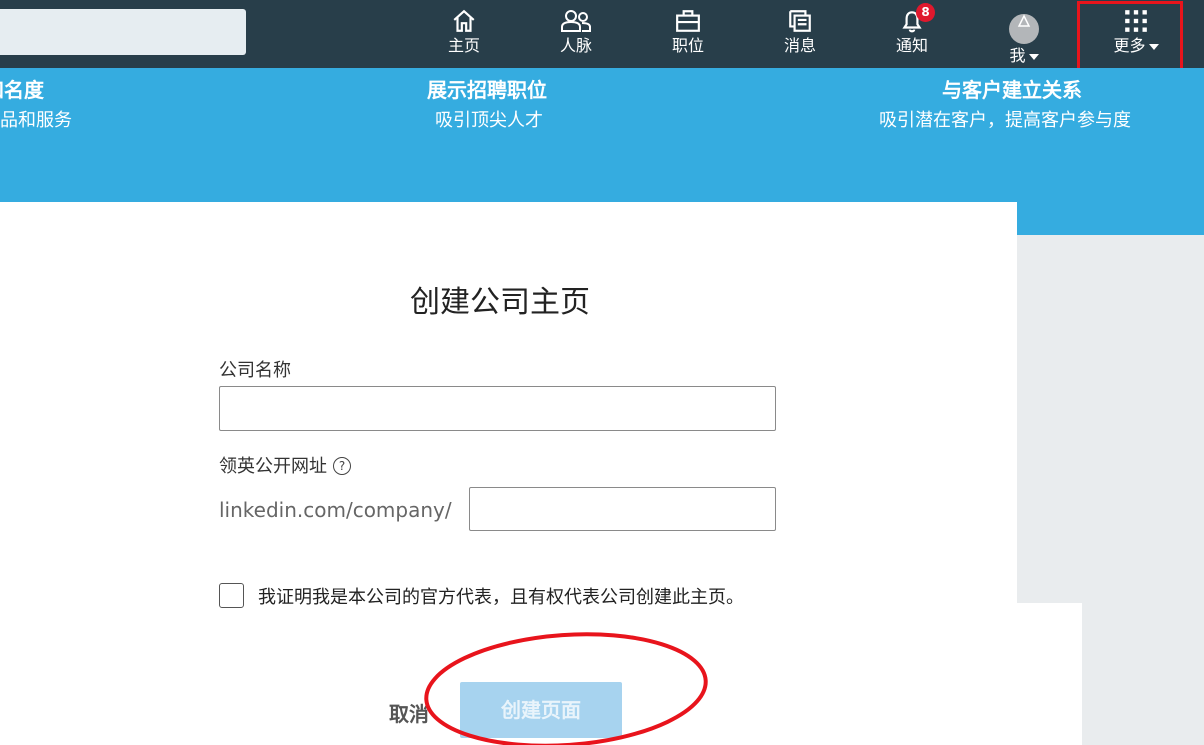 The width and height of the screenshot is (1204, 745). I want to click on cancel-button: 取消, so click(409, 712).